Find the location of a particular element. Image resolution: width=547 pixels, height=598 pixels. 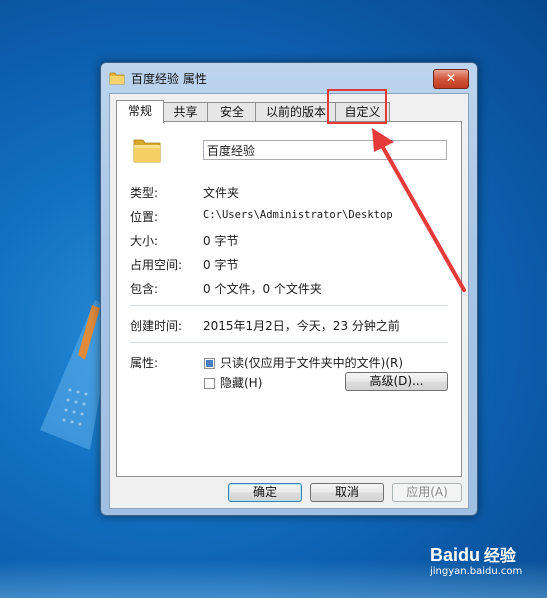

size-label: 大小: is located at coordinates (144, 241).